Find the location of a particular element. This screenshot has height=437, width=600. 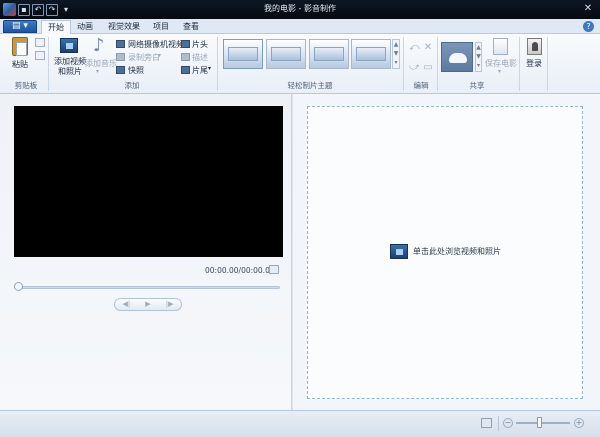

ribbon-tab-row: ▤ ▾ 开始 动画 视觉效果 项目 查看 ? is located at coordinates (300, 26).